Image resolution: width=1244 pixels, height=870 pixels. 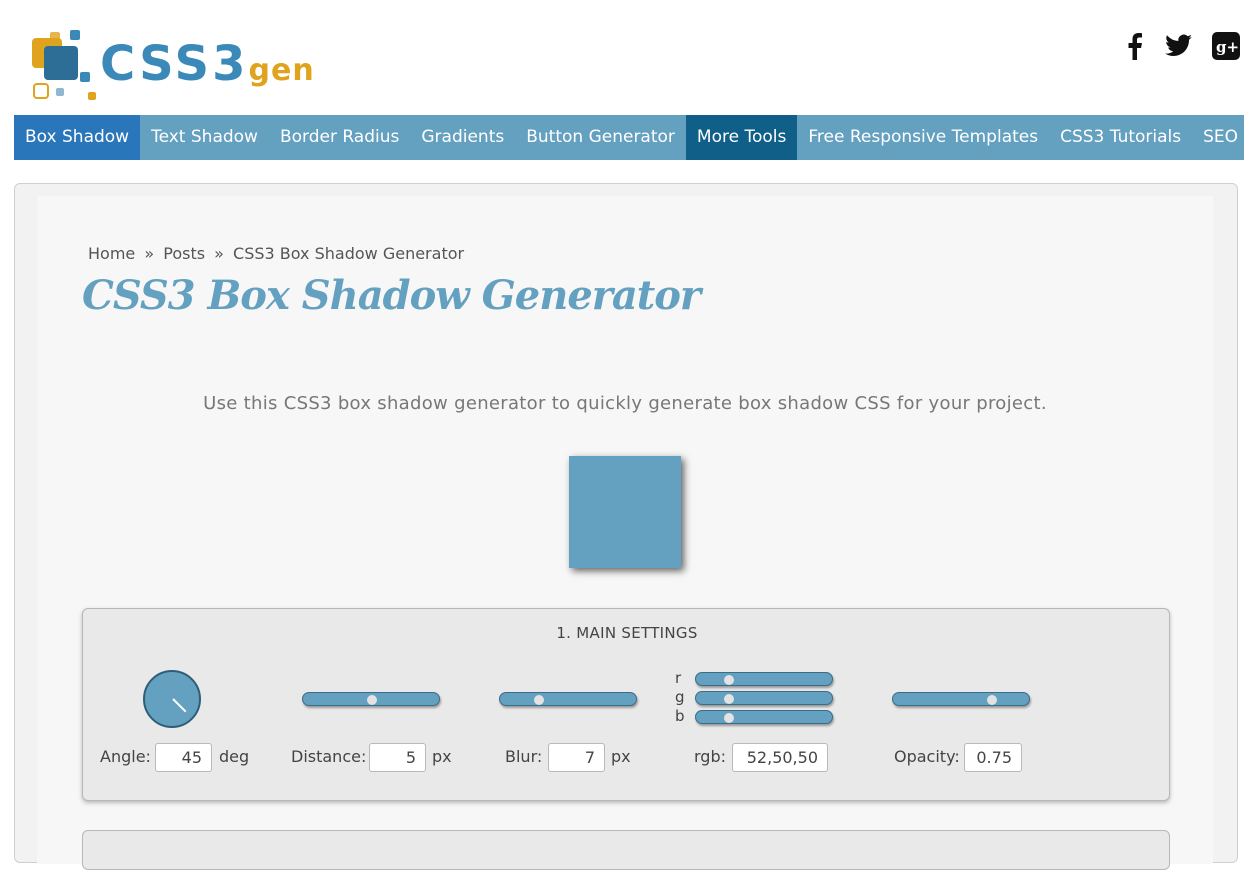 What do you see at coordinates (64, 65) in the screenshot?
I see `logo-mark-icon` at bounding box center [64, 65].